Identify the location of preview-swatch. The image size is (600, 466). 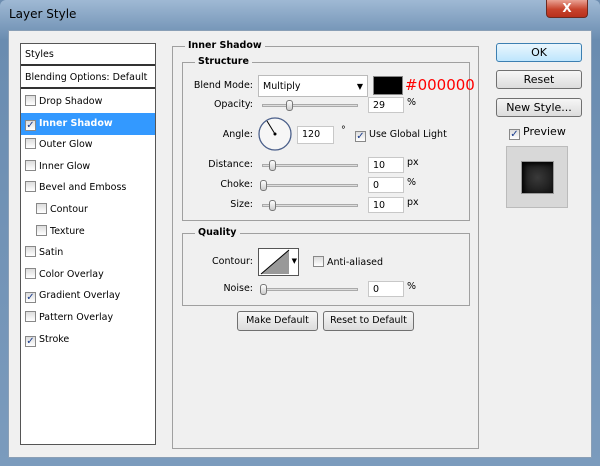
(537, 177).